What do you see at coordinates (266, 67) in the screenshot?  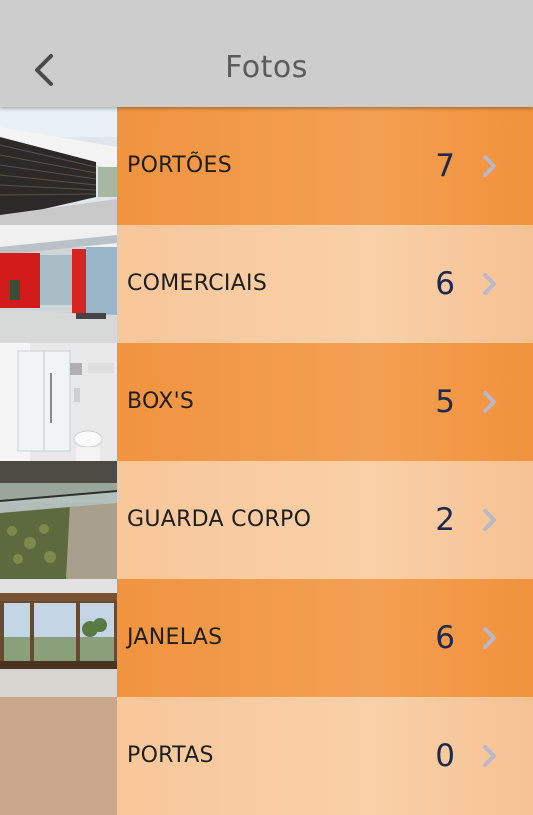 I see `page-title: Fotos` at bounding box center [266, 67].